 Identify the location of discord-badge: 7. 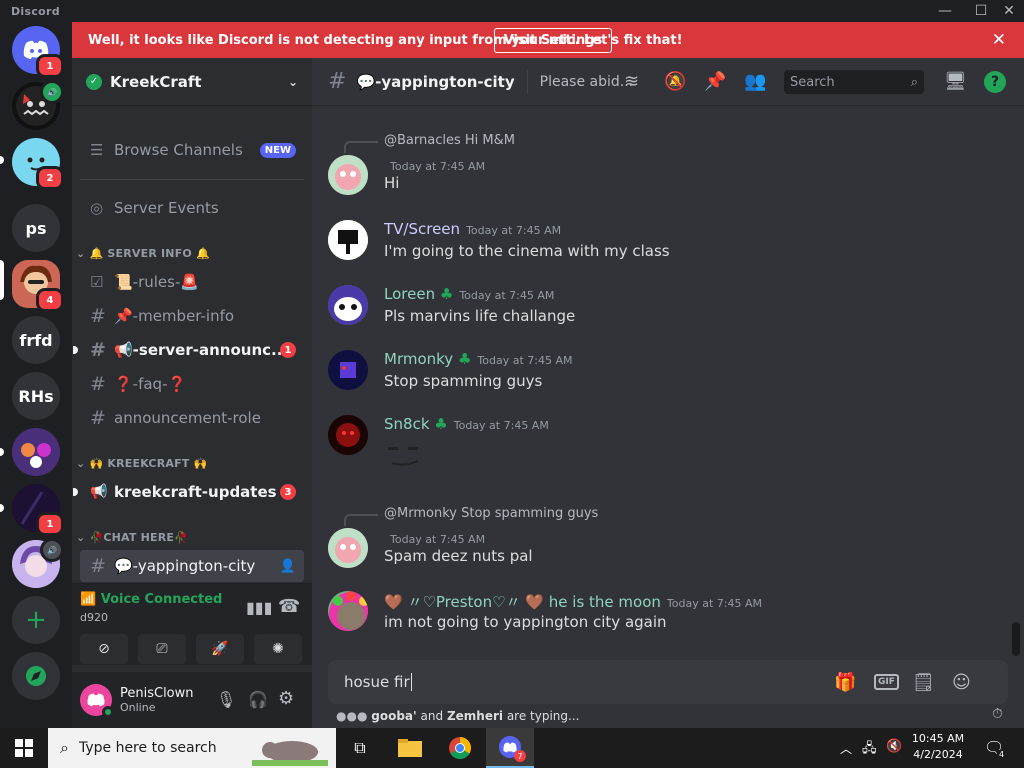
(520, 756).